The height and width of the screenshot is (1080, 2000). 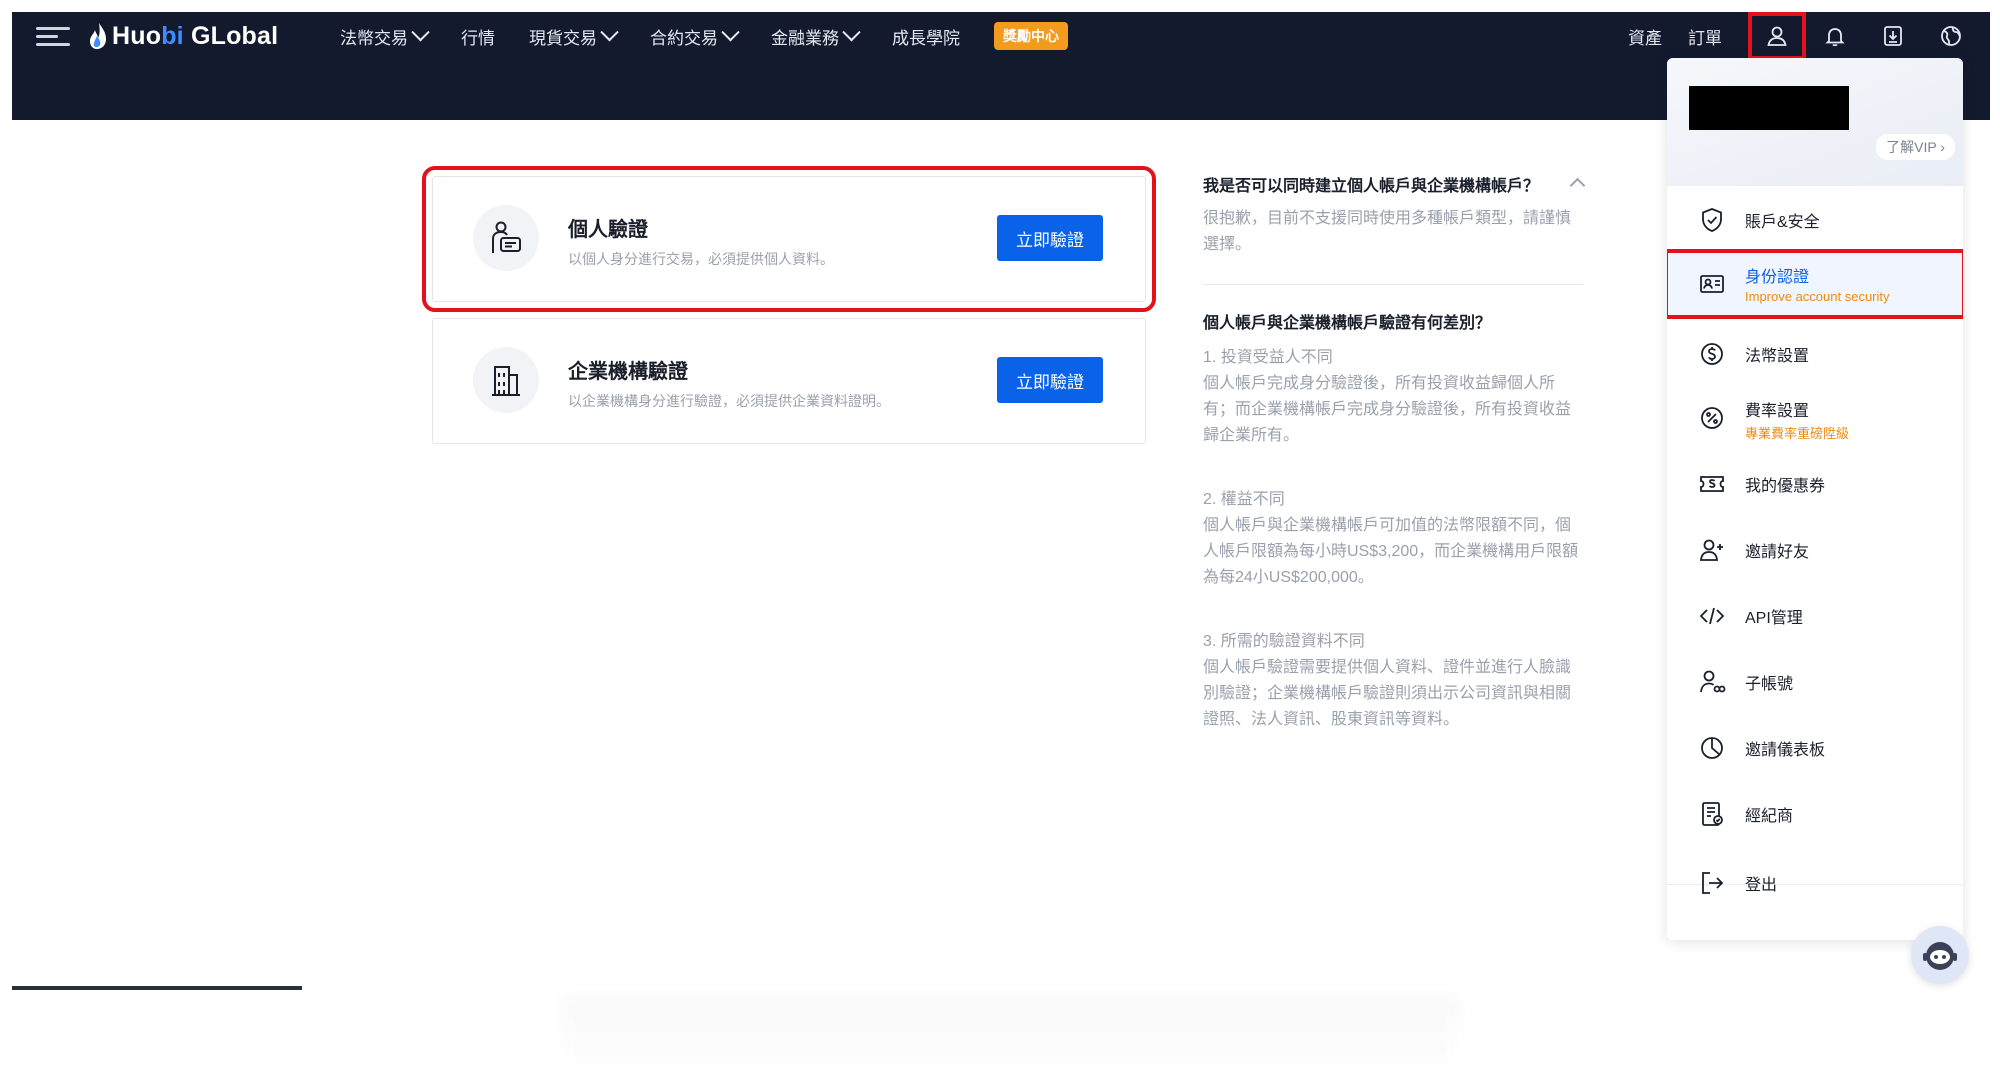 I want to click on faq-subtitle: 2. 權益不同, so click(x=1244, y=499).